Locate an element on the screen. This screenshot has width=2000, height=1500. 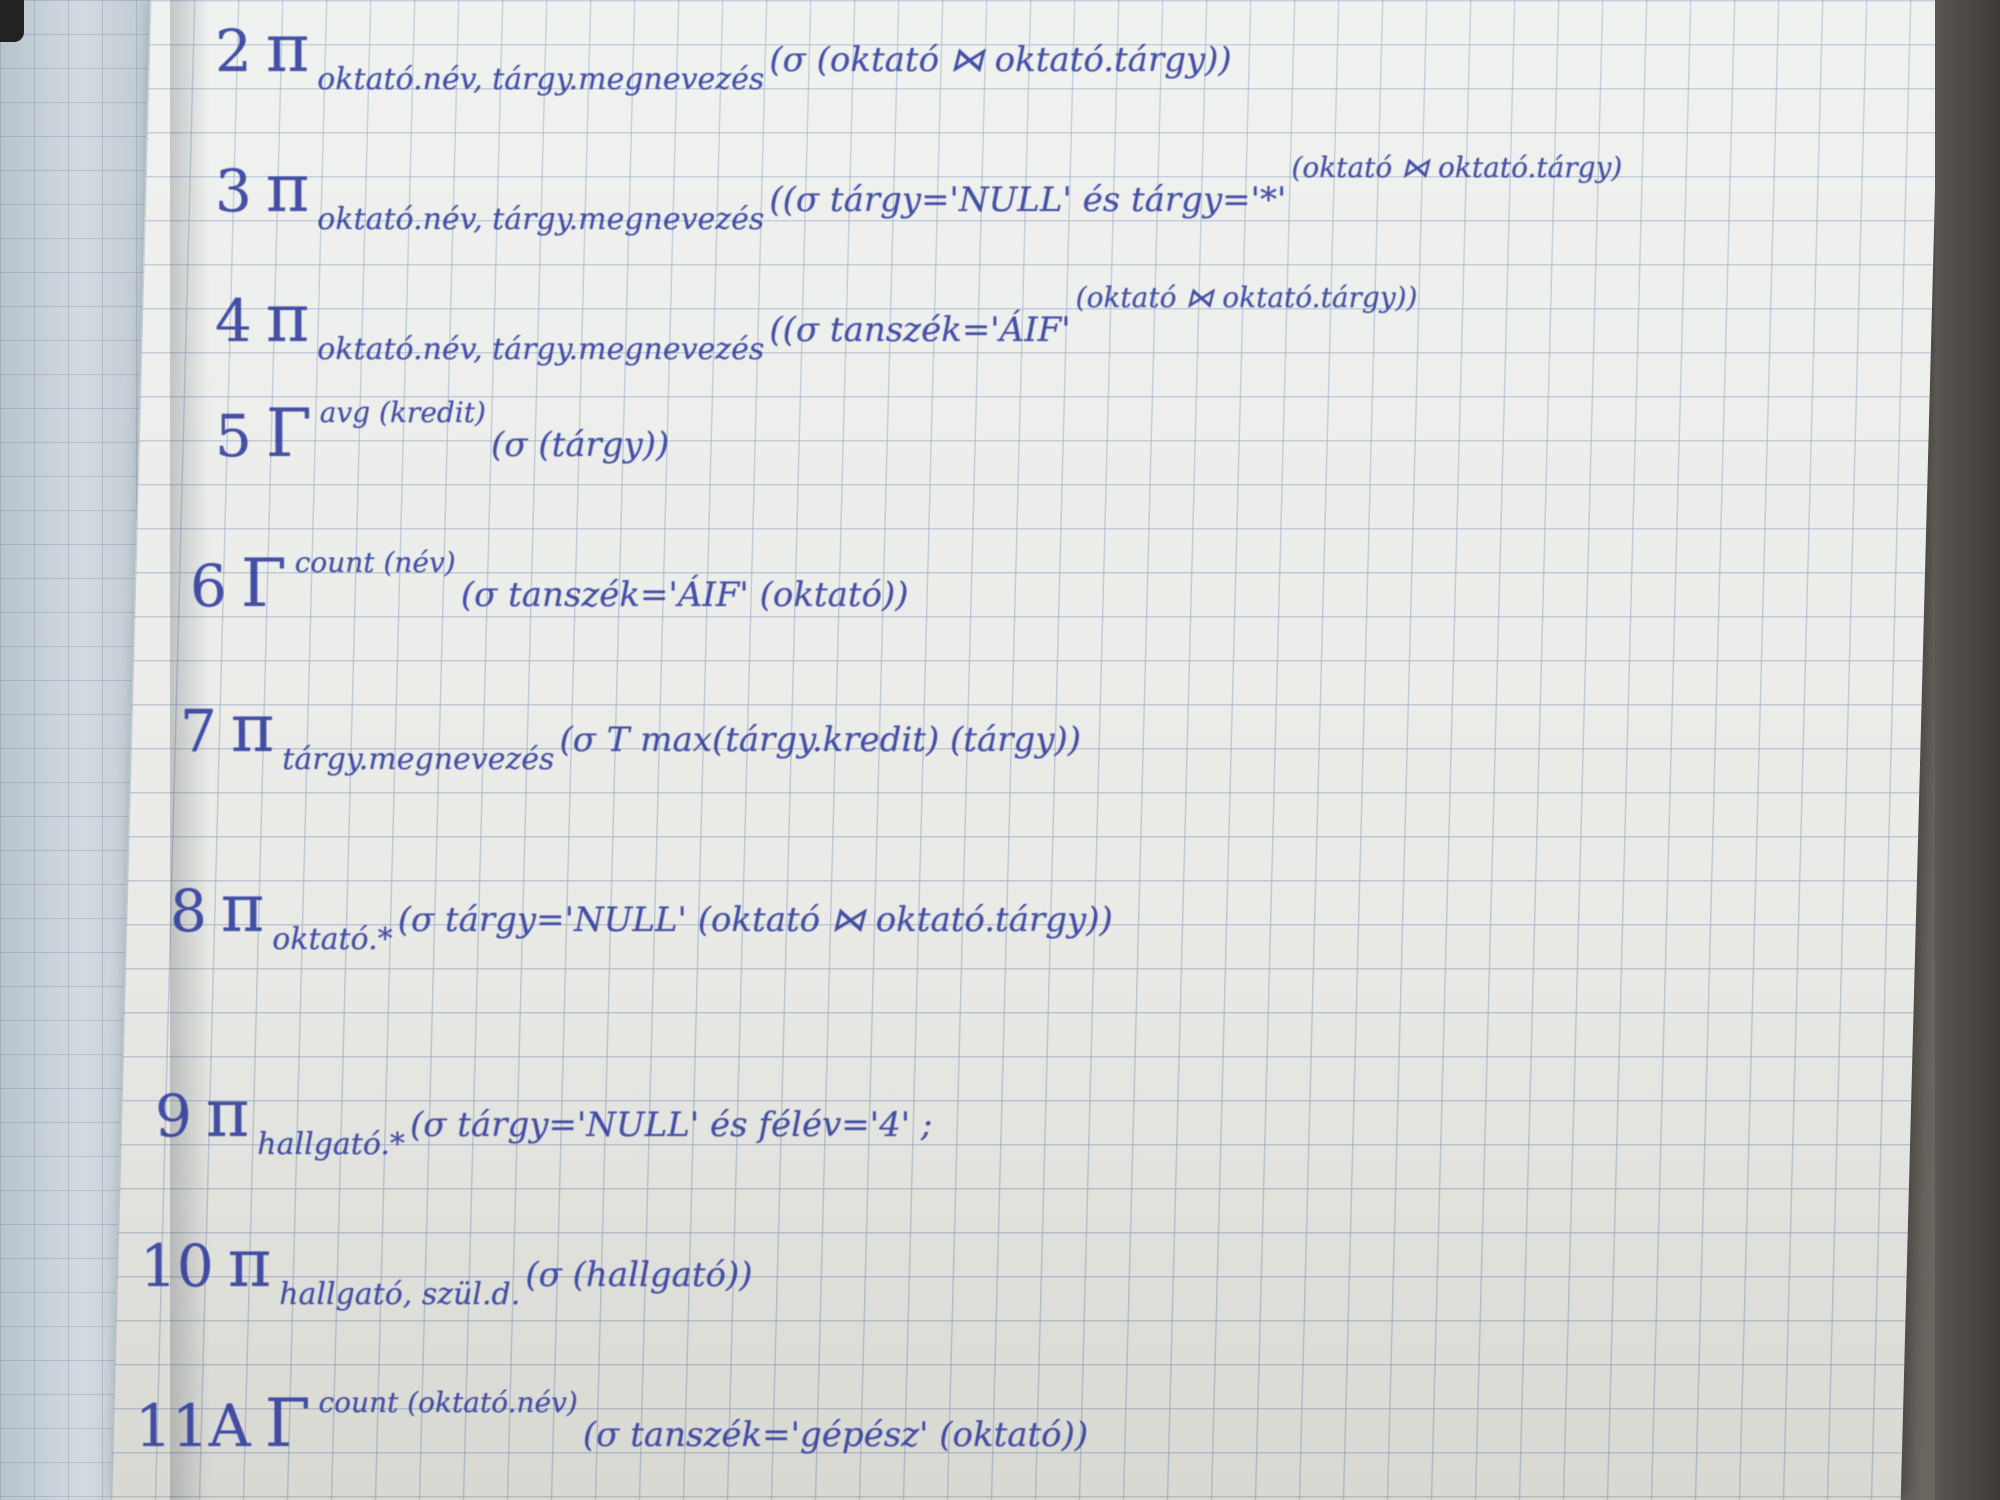
table-surface is located at coordinates (1967, 750).